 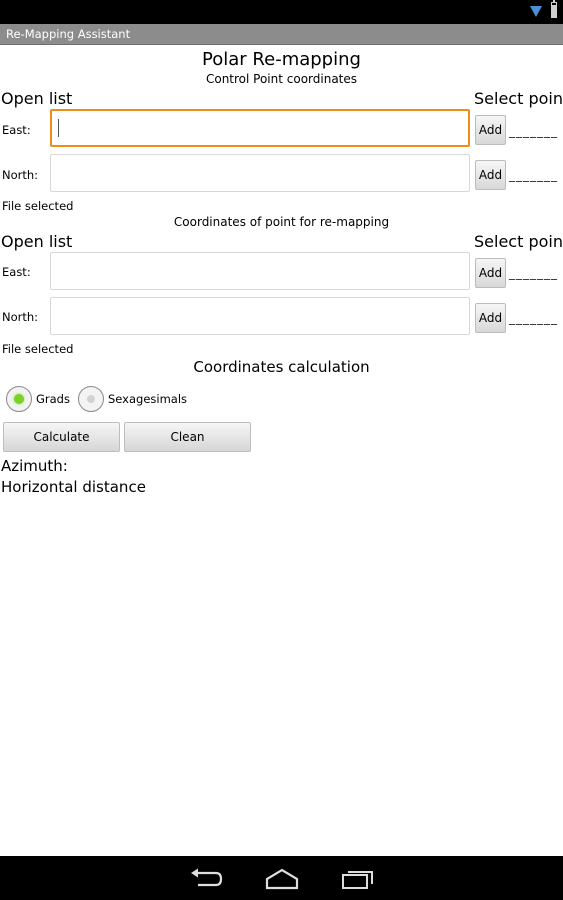 I want to click on control-east-label: East:, so click(x=16, y=130).